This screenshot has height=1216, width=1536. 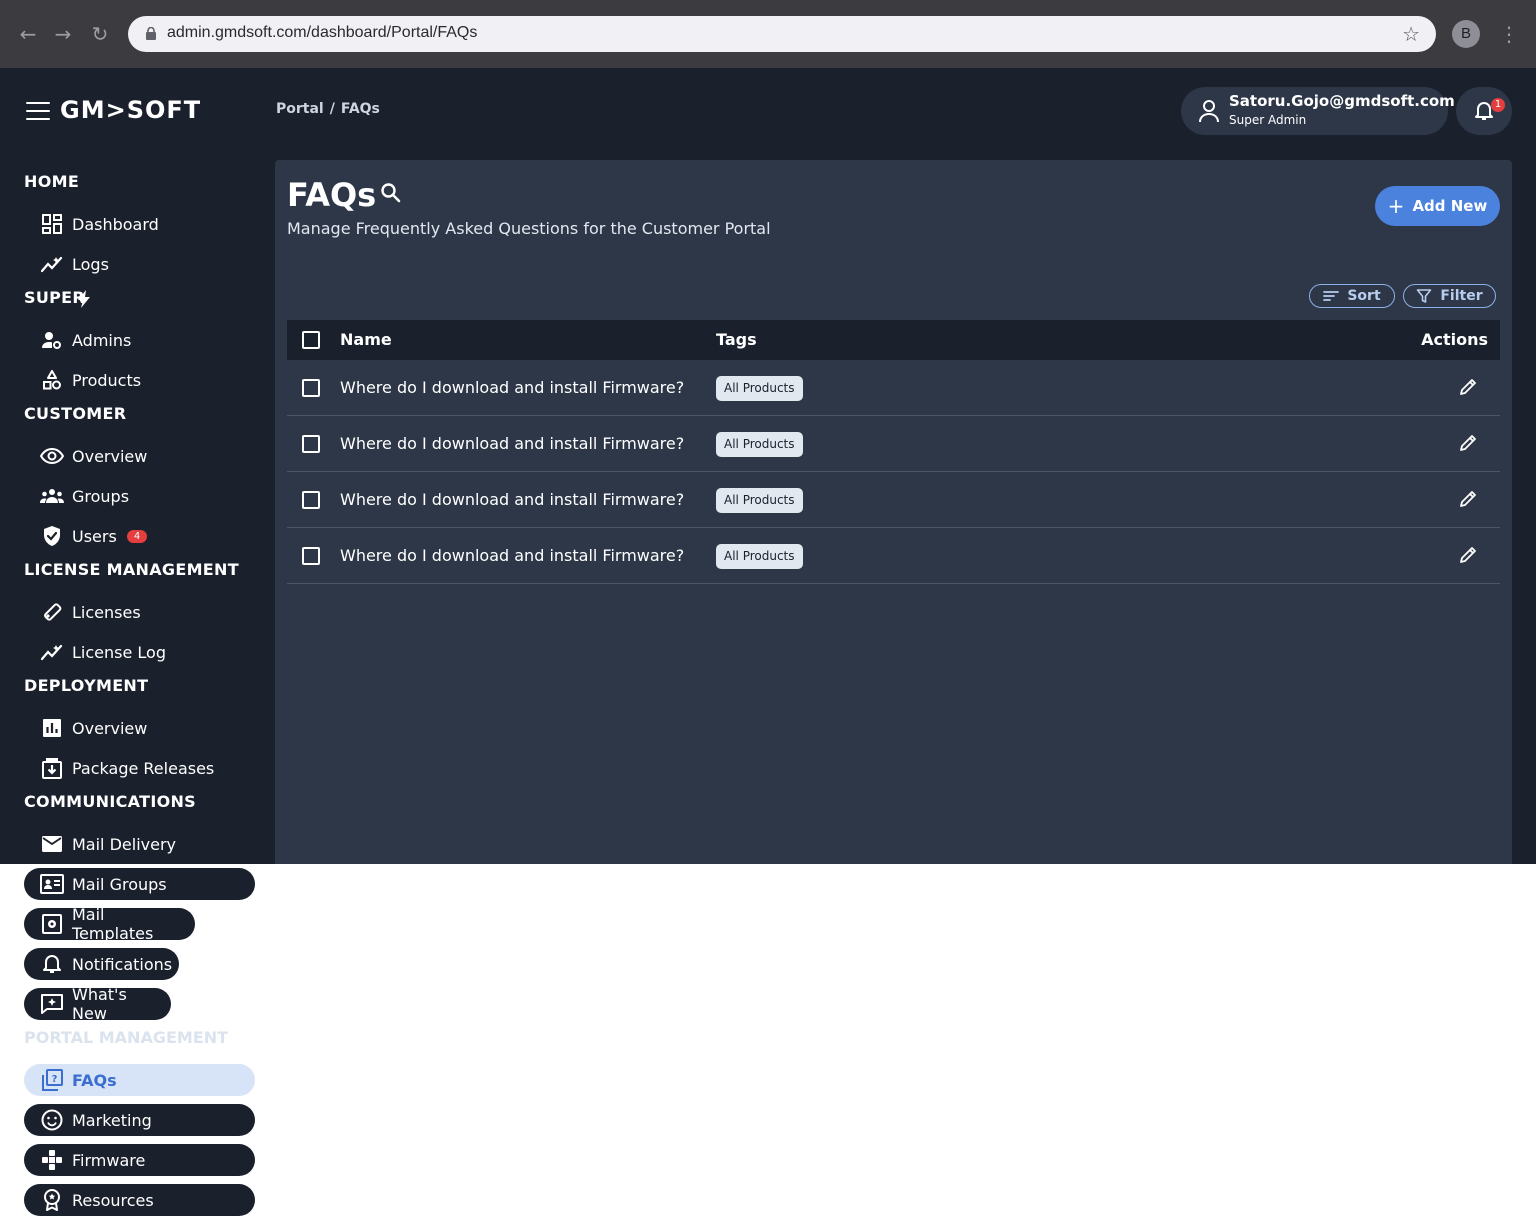 What do you see at coordinates (110, 728) in the screenshot?
I see `sidebar-item-label: Overview` at bounding box center [110, 728].